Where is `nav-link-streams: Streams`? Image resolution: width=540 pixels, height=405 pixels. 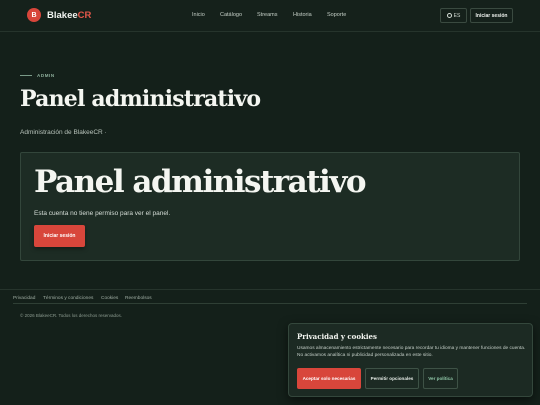 nav-link-streams: Streams is located at coordinates (267, 15).